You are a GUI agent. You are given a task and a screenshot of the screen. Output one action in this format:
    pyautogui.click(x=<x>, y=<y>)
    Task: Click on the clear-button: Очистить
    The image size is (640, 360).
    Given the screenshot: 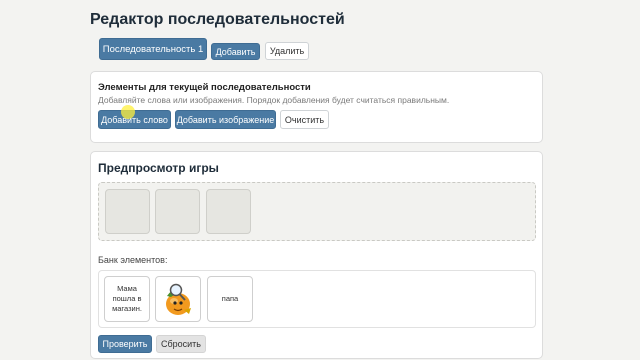 What is the action you would take?
    pyautogui.click(x=304, y=119)
    